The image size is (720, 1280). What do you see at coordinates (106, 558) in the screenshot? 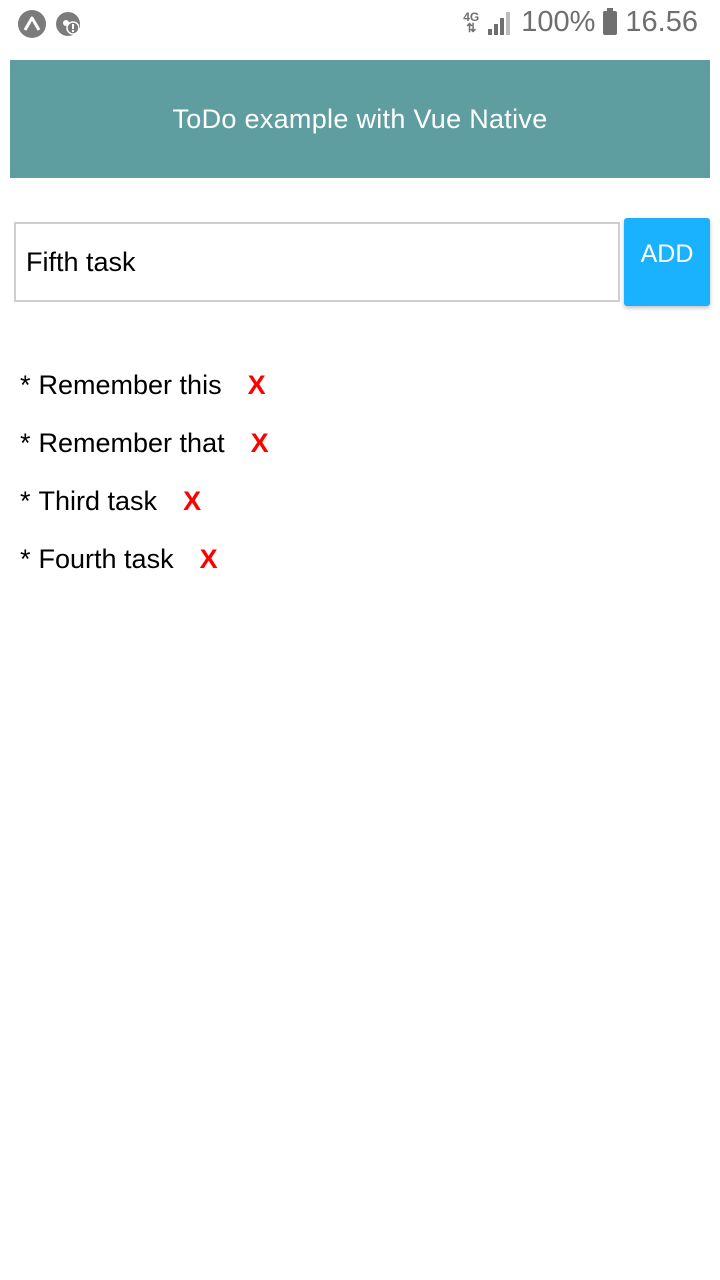
I see `todo-text: Fourth task` at bounding box center [106, 558].